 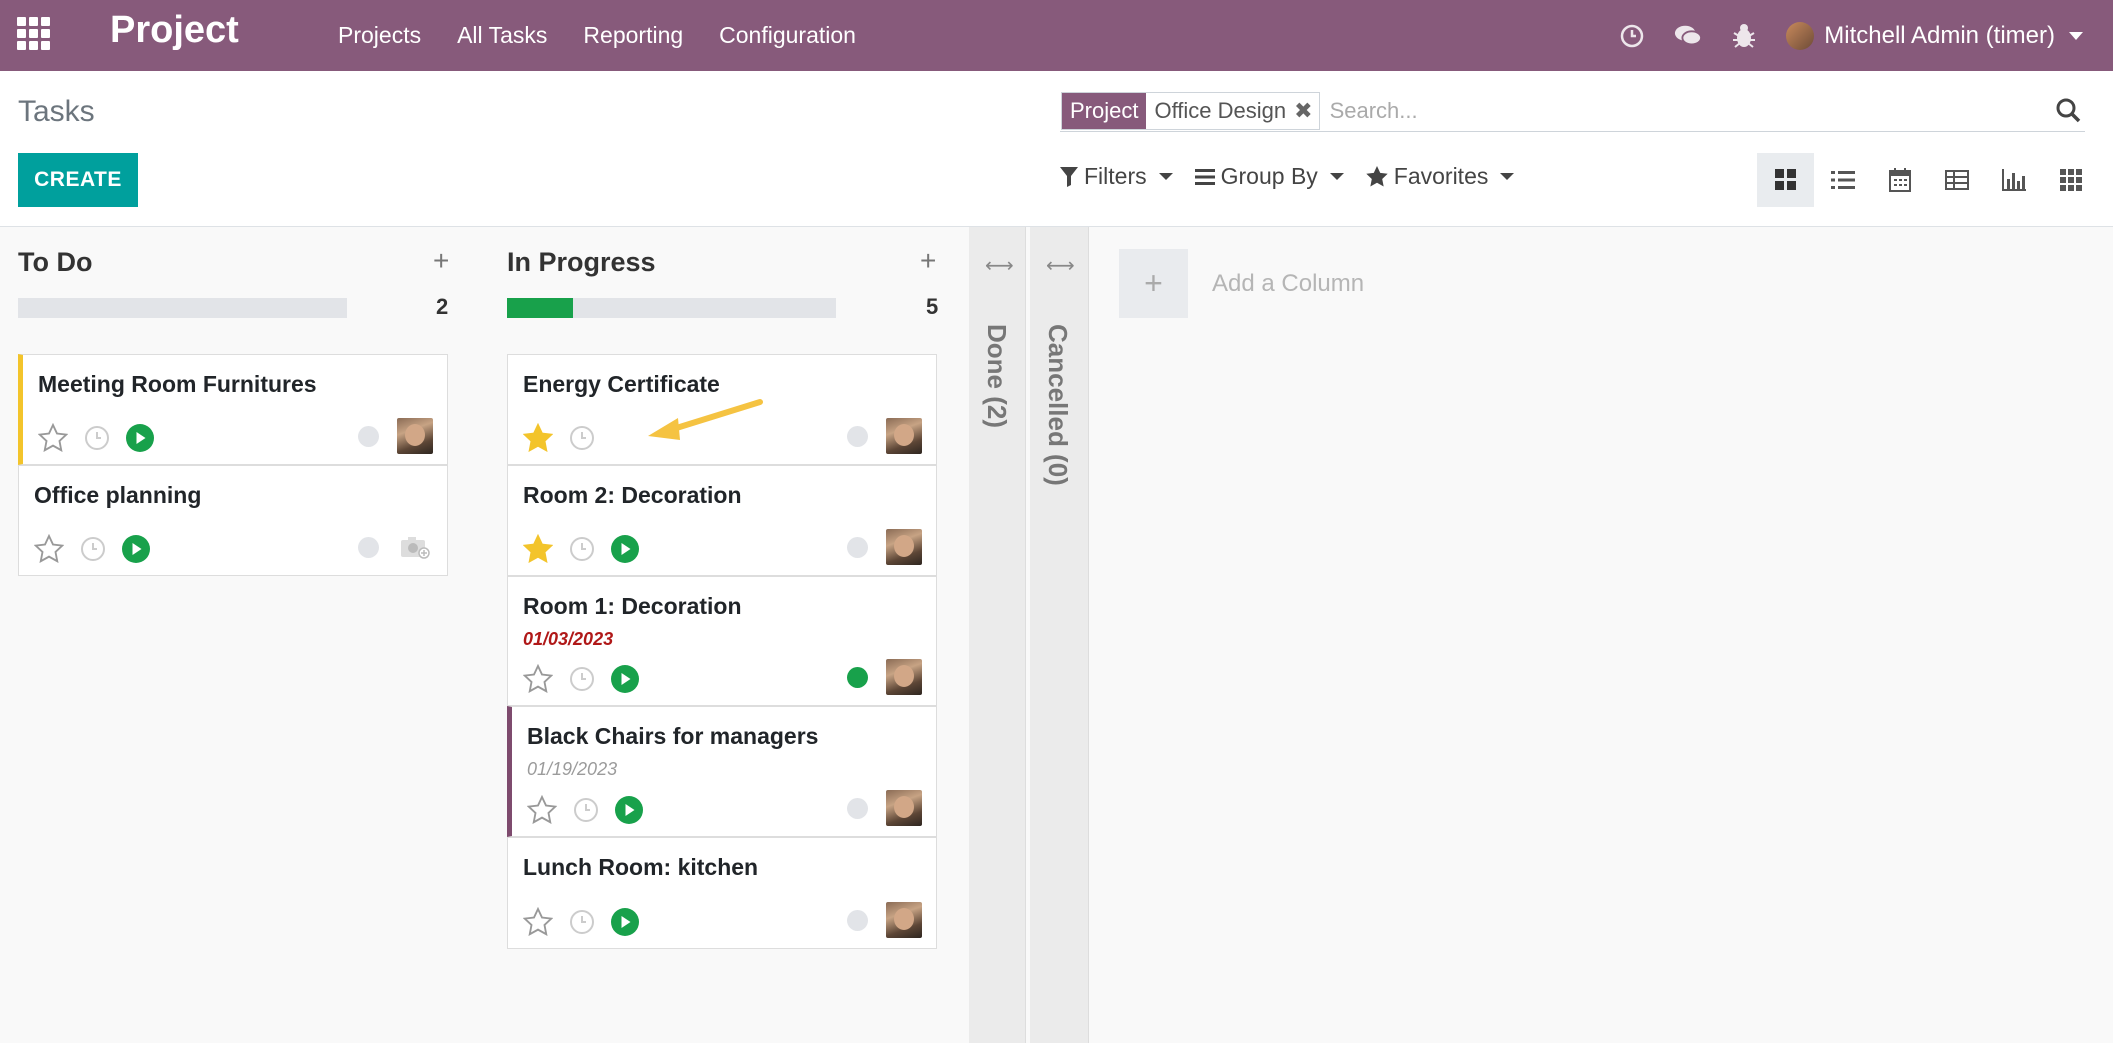 What do you see at coordinates (581, 262) in the screenshot?
I see `column-title: In Progress` at bounding box center [581, 262].